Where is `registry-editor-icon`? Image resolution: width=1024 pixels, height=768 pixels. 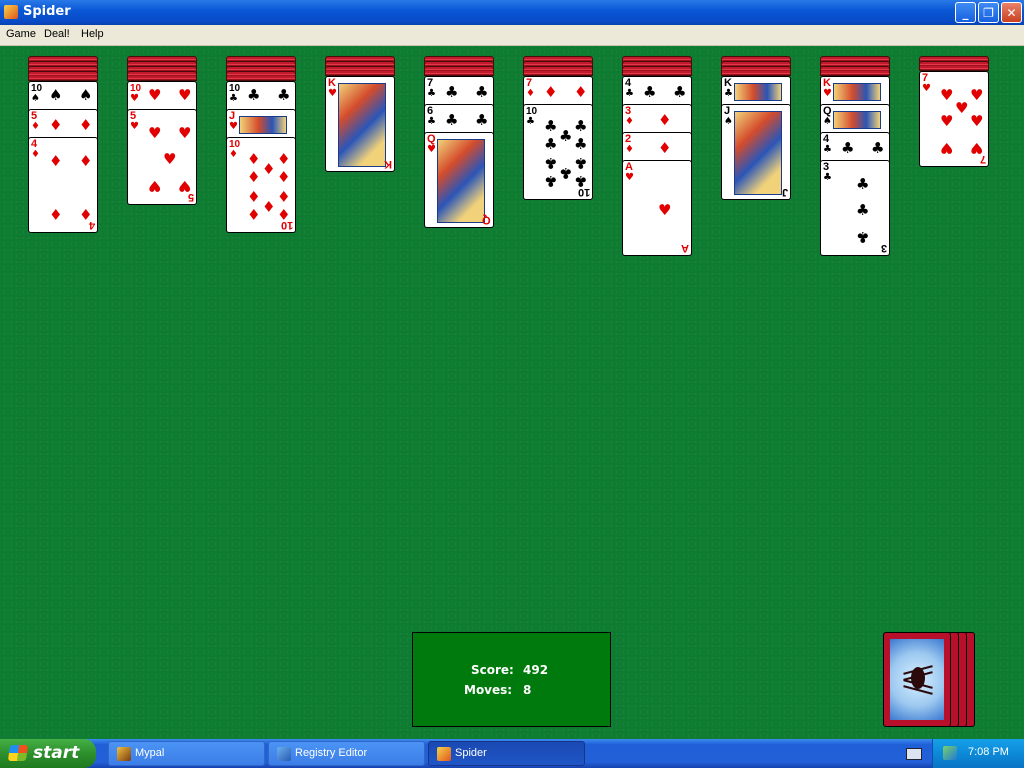 registry-editor-icon is located at coordinates (284, 754).